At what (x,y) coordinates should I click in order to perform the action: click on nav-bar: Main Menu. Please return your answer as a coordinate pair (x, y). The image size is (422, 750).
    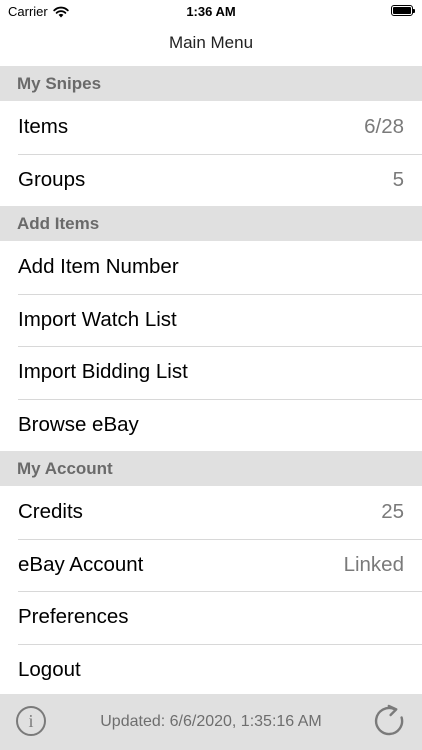
    Looking at the image, I should click on (211, 45).